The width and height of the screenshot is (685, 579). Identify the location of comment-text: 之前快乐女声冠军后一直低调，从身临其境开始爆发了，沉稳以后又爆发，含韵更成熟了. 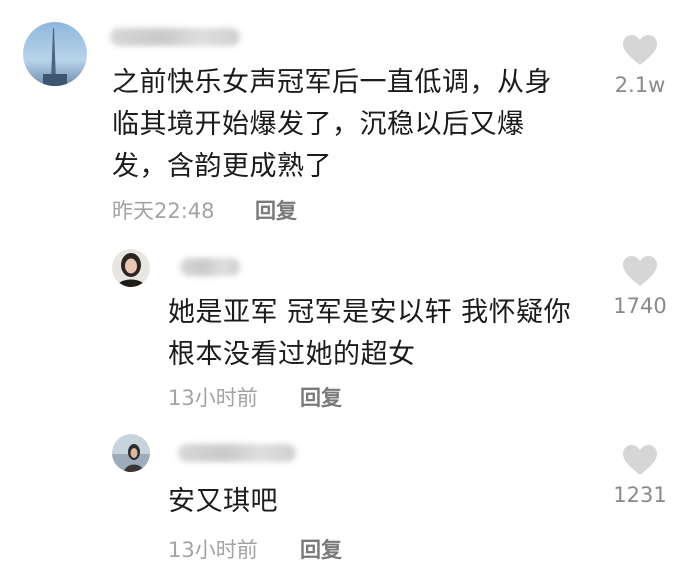
(332, 124).